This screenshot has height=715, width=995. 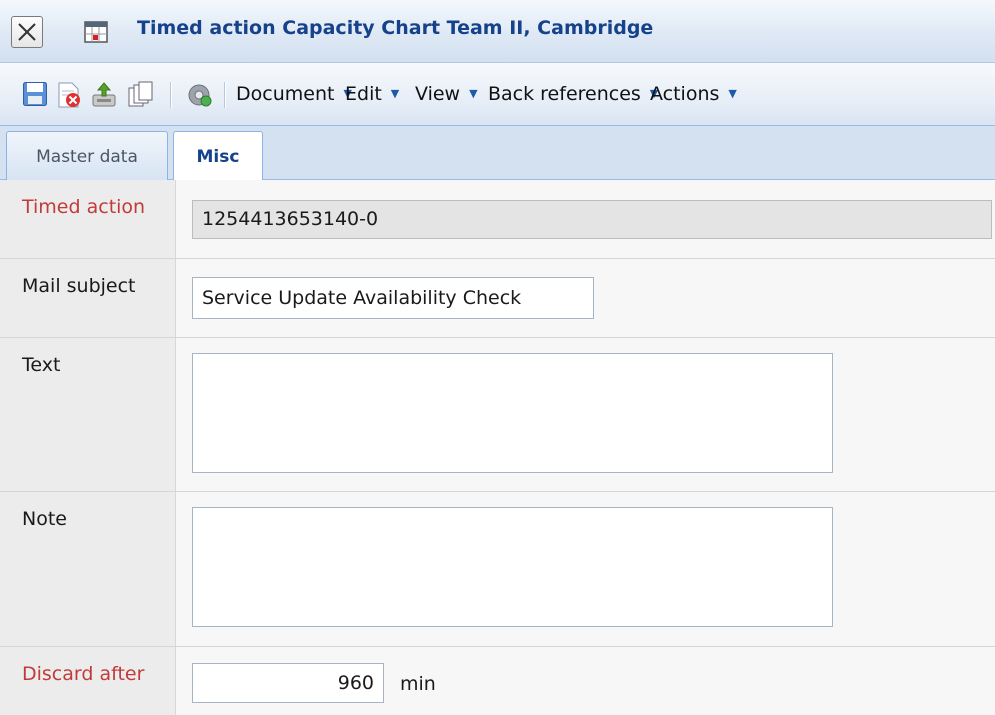 I want to click on note-label: Note, so click(x=44, y=519).